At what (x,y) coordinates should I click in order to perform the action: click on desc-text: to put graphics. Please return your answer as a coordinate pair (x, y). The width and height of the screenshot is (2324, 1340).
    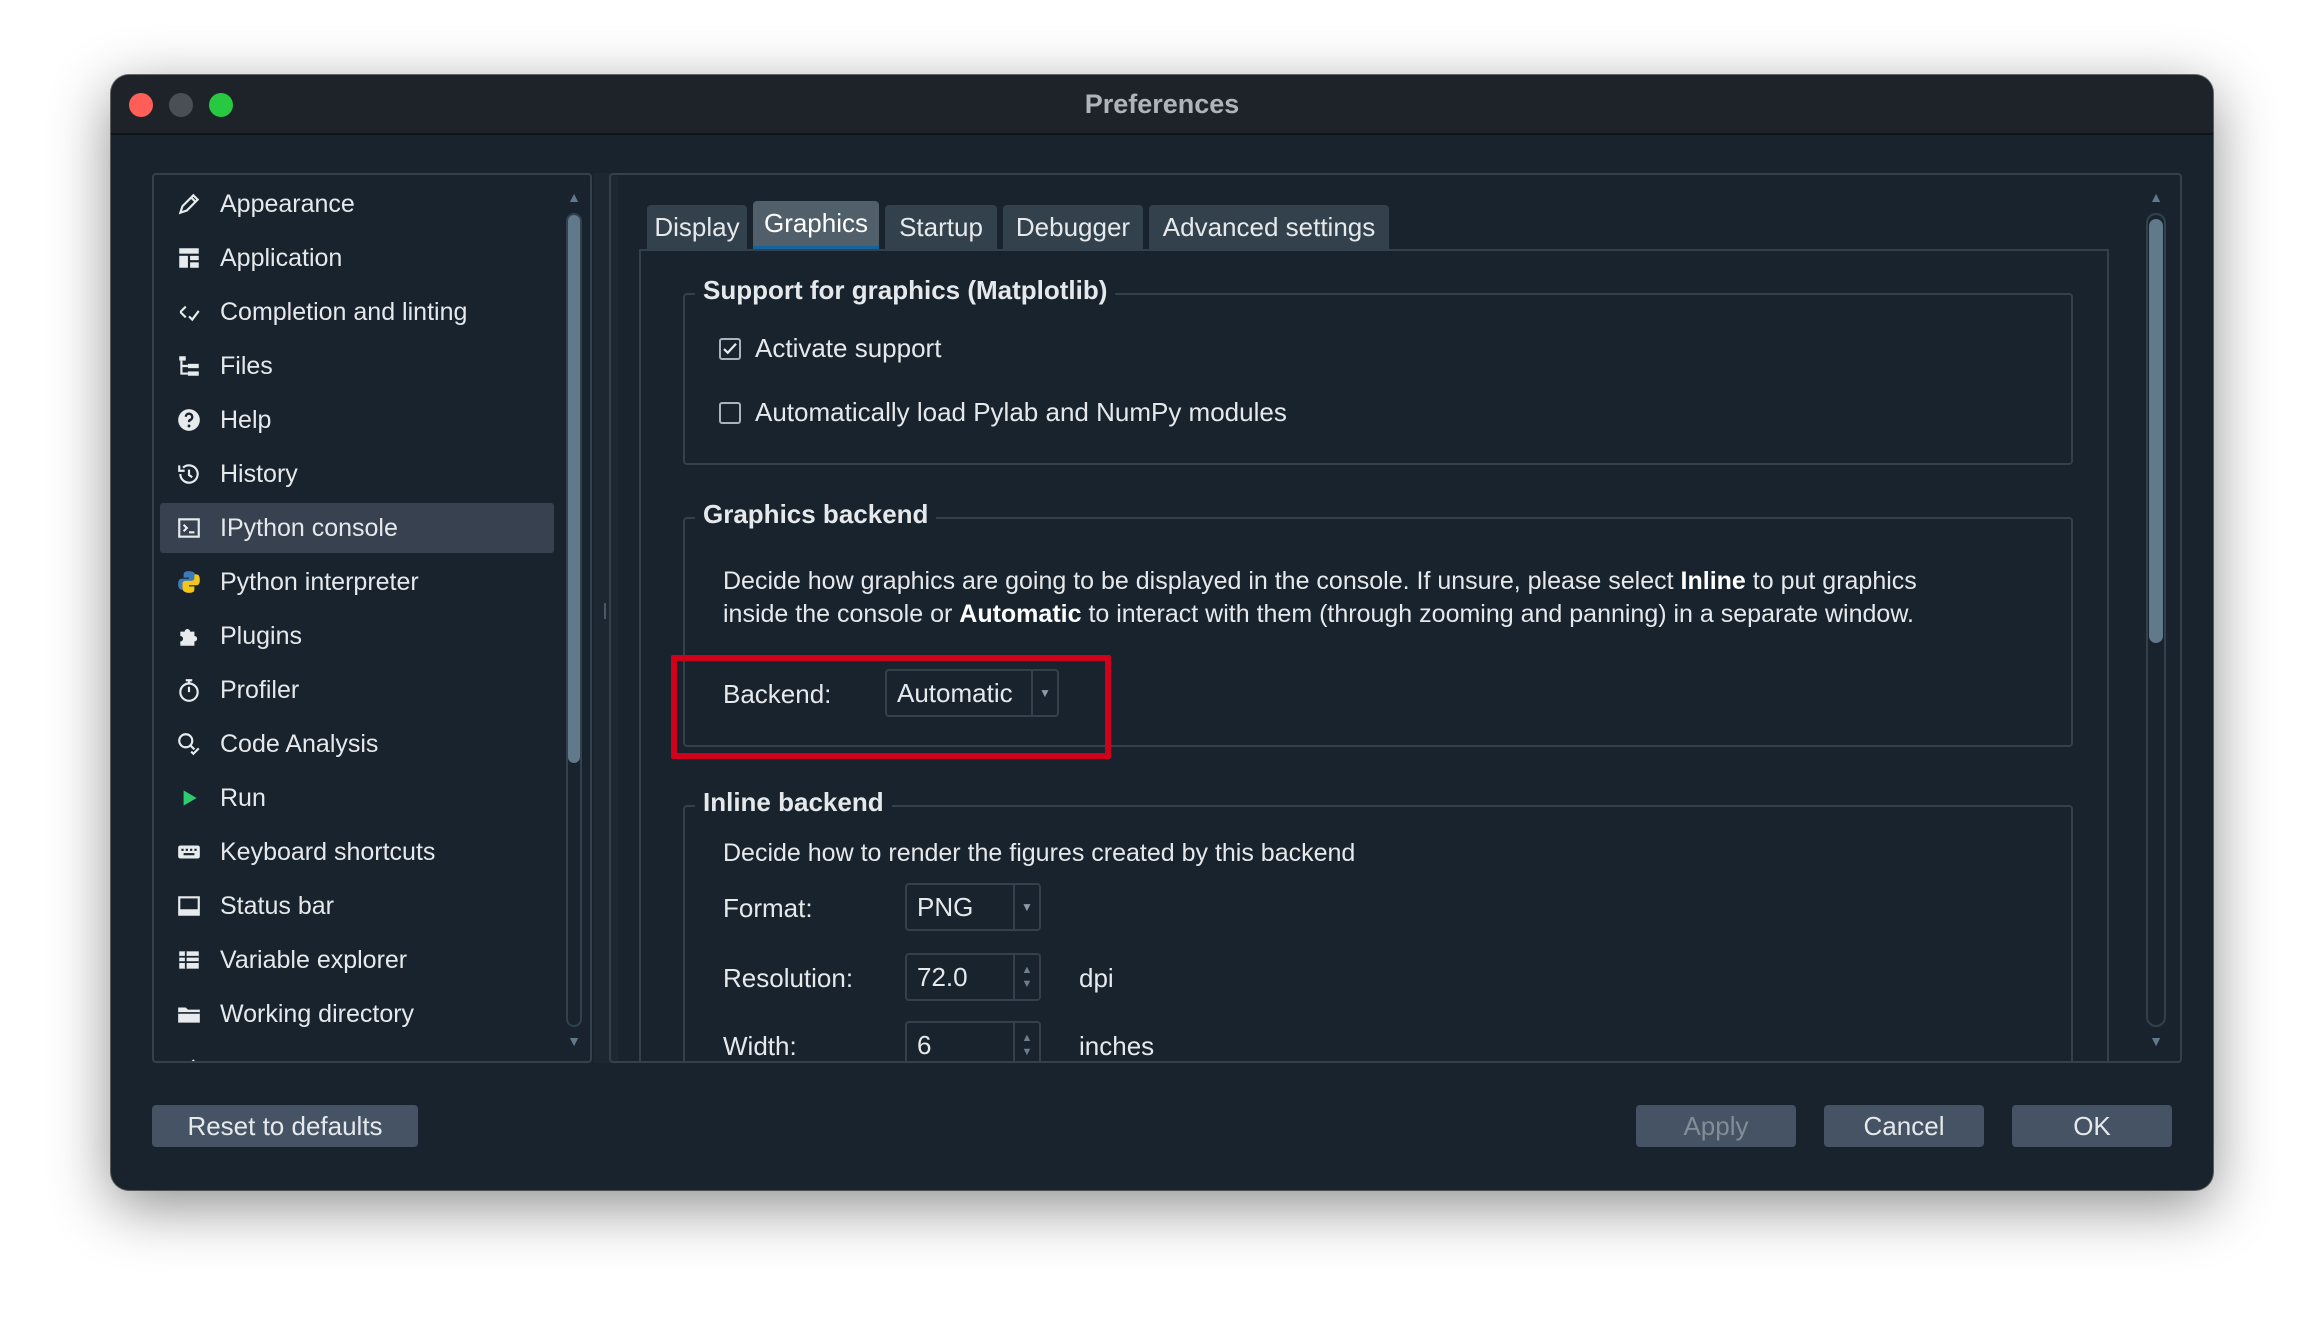
    Looking at the image, I should click on (1831, 581).